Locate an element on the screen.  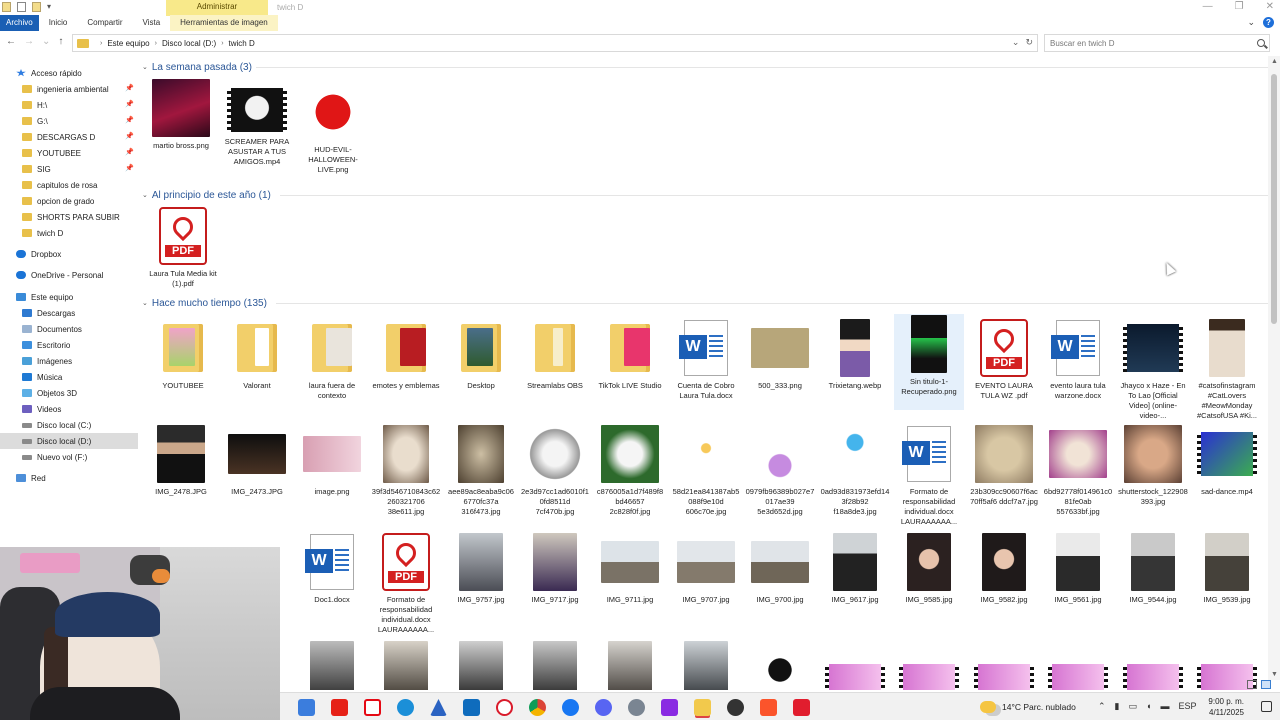
sidebar-item-descargas: Descargas is located at coordinates (69, 313).